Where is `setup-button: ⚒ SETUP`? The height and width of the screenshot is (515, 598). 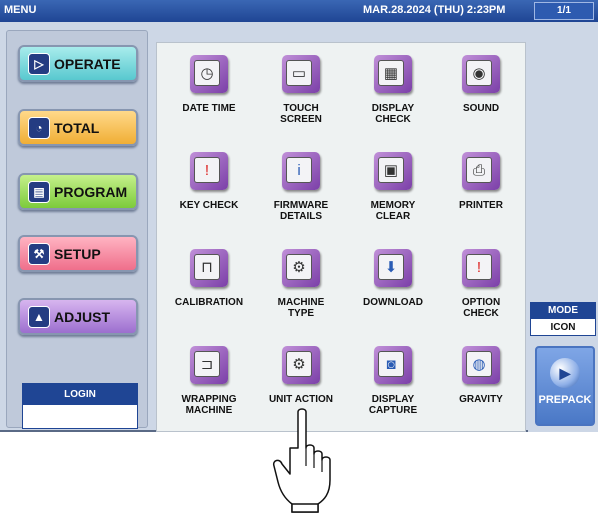 setup-button: ⚒ SETUP is located at coordinates (78, 253).